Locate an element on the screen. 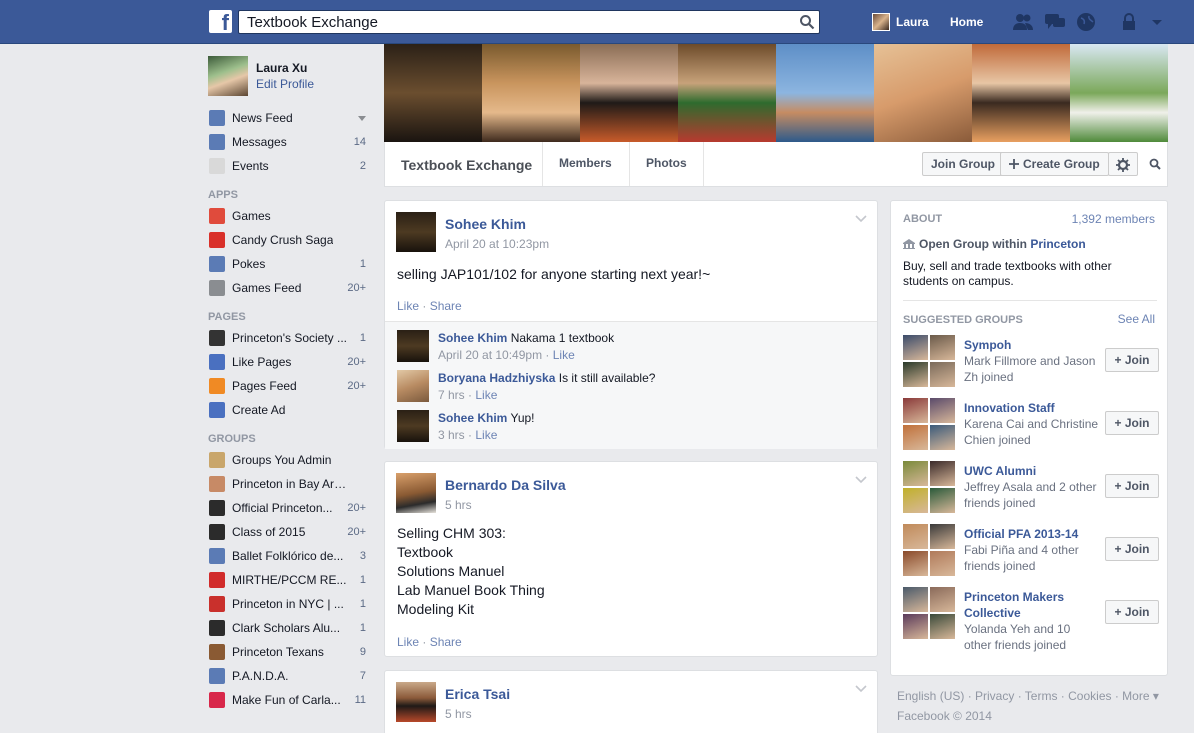 This screenshot has height=733, width=1194. home-link: Home is located at coordinates (966, 22).